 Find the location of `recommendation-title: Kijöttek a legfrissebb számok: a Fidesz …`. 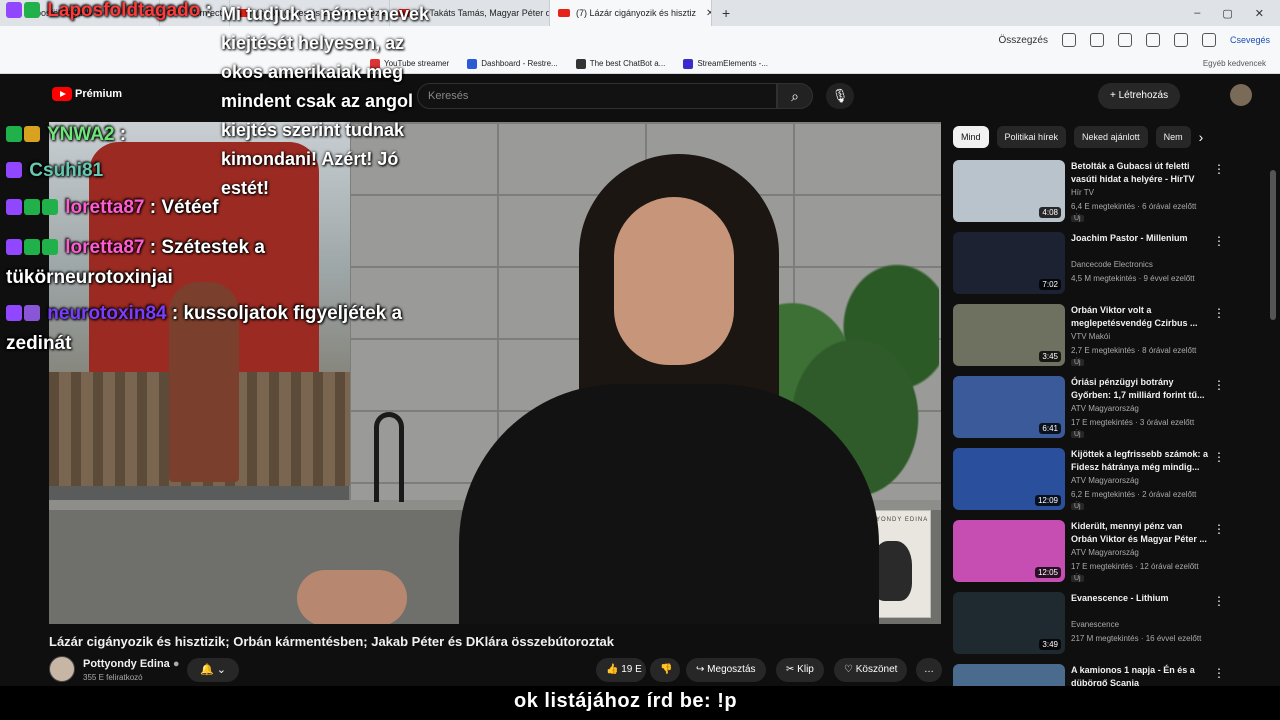

recommendation-title: Kijöttek a legfrissebb számok: a Fidesz … is located at coordinates (1141, 461).